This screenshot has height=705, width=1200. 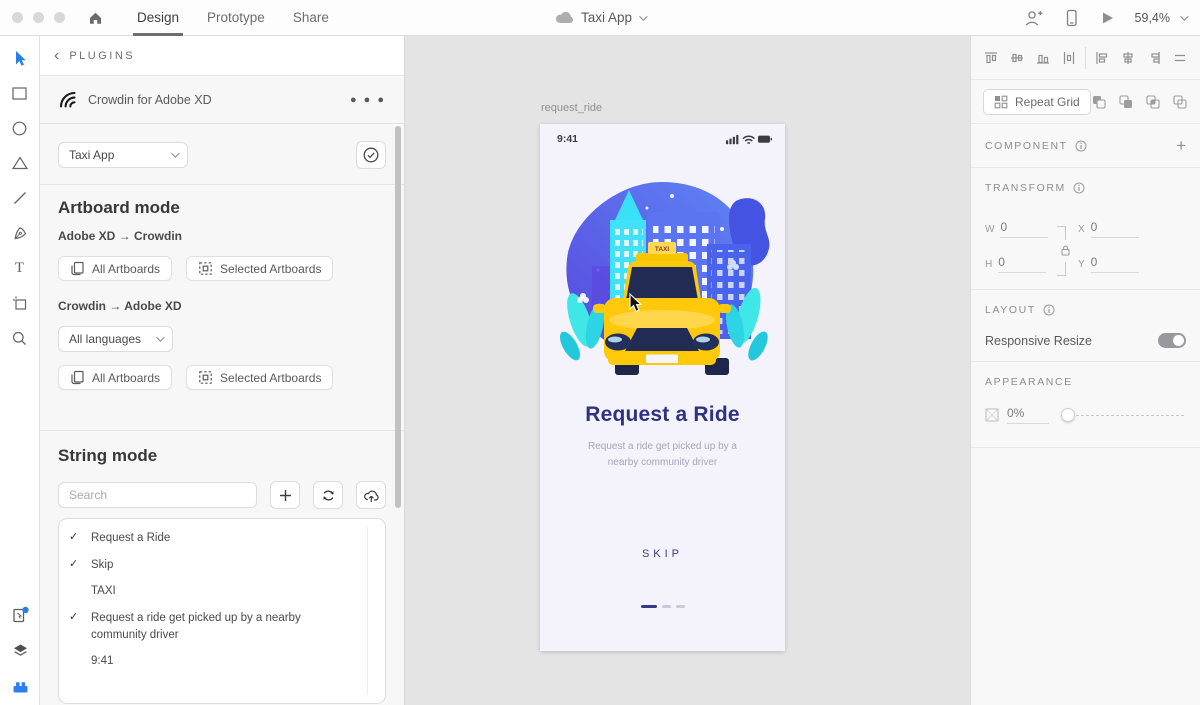 What do you see at coordinates (20, 268) in the screenshot?
I see `text-tool: T` at bounding box center [20, 268].